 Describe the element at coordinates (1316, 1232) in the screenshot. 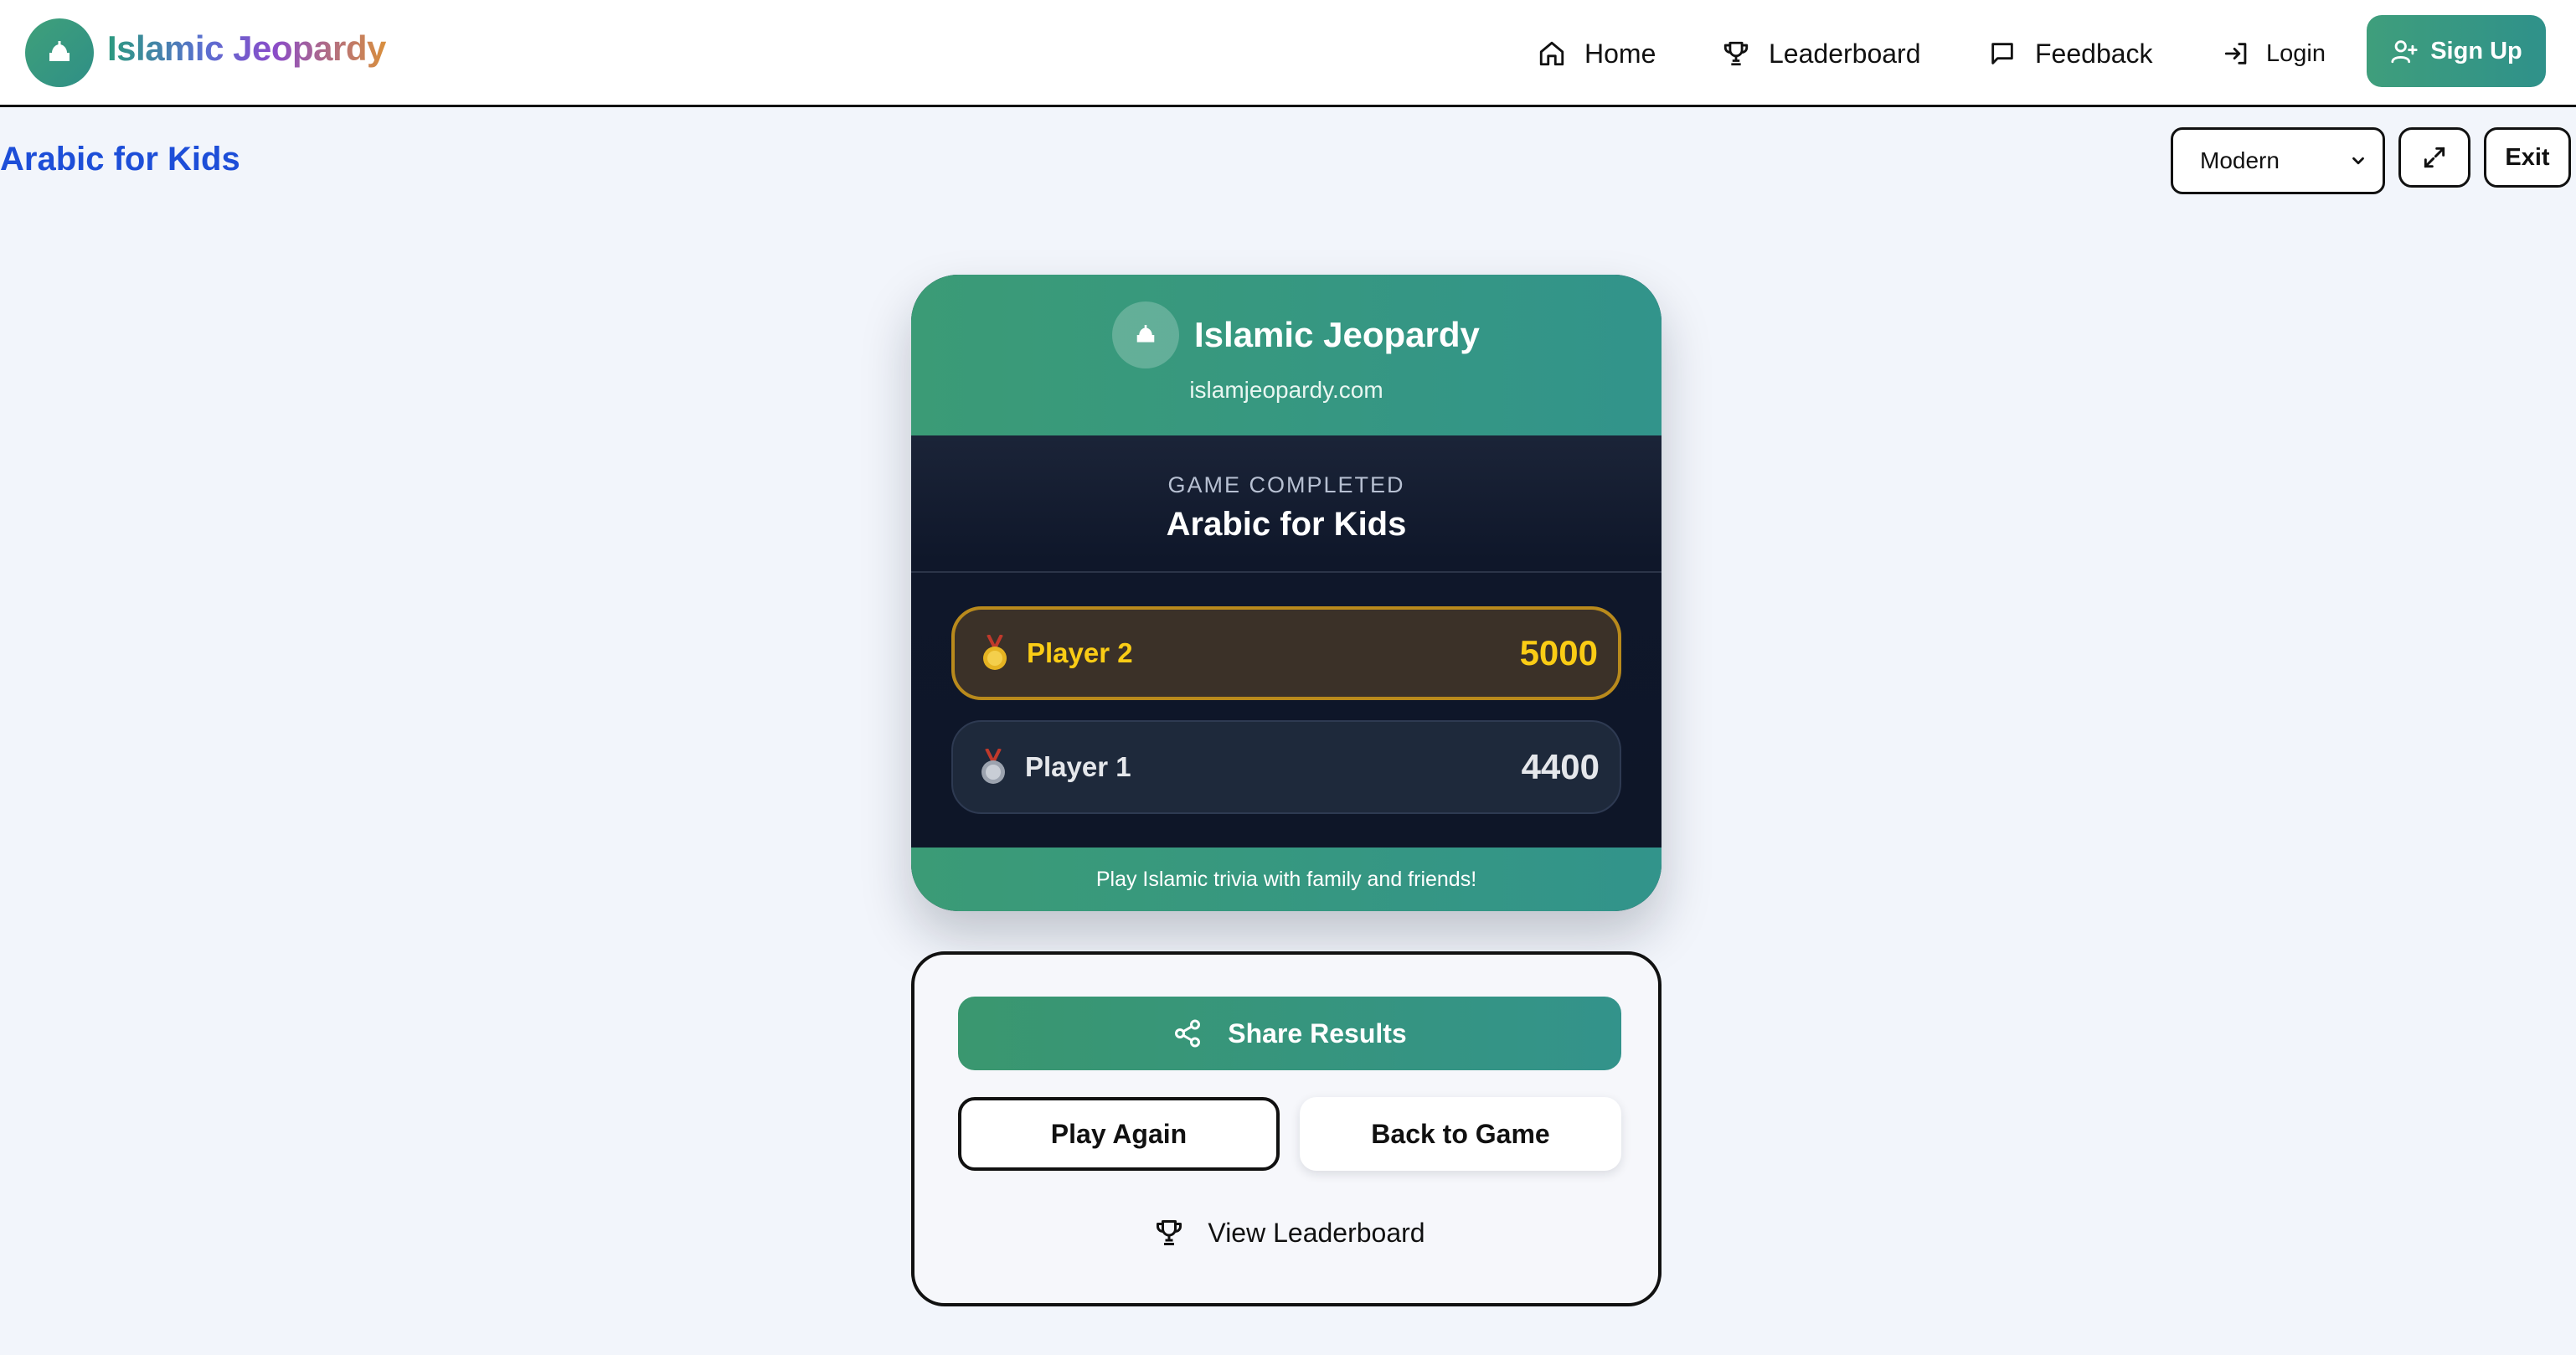

I see `view-leaderboard-label: View Leaderboard` at that location.